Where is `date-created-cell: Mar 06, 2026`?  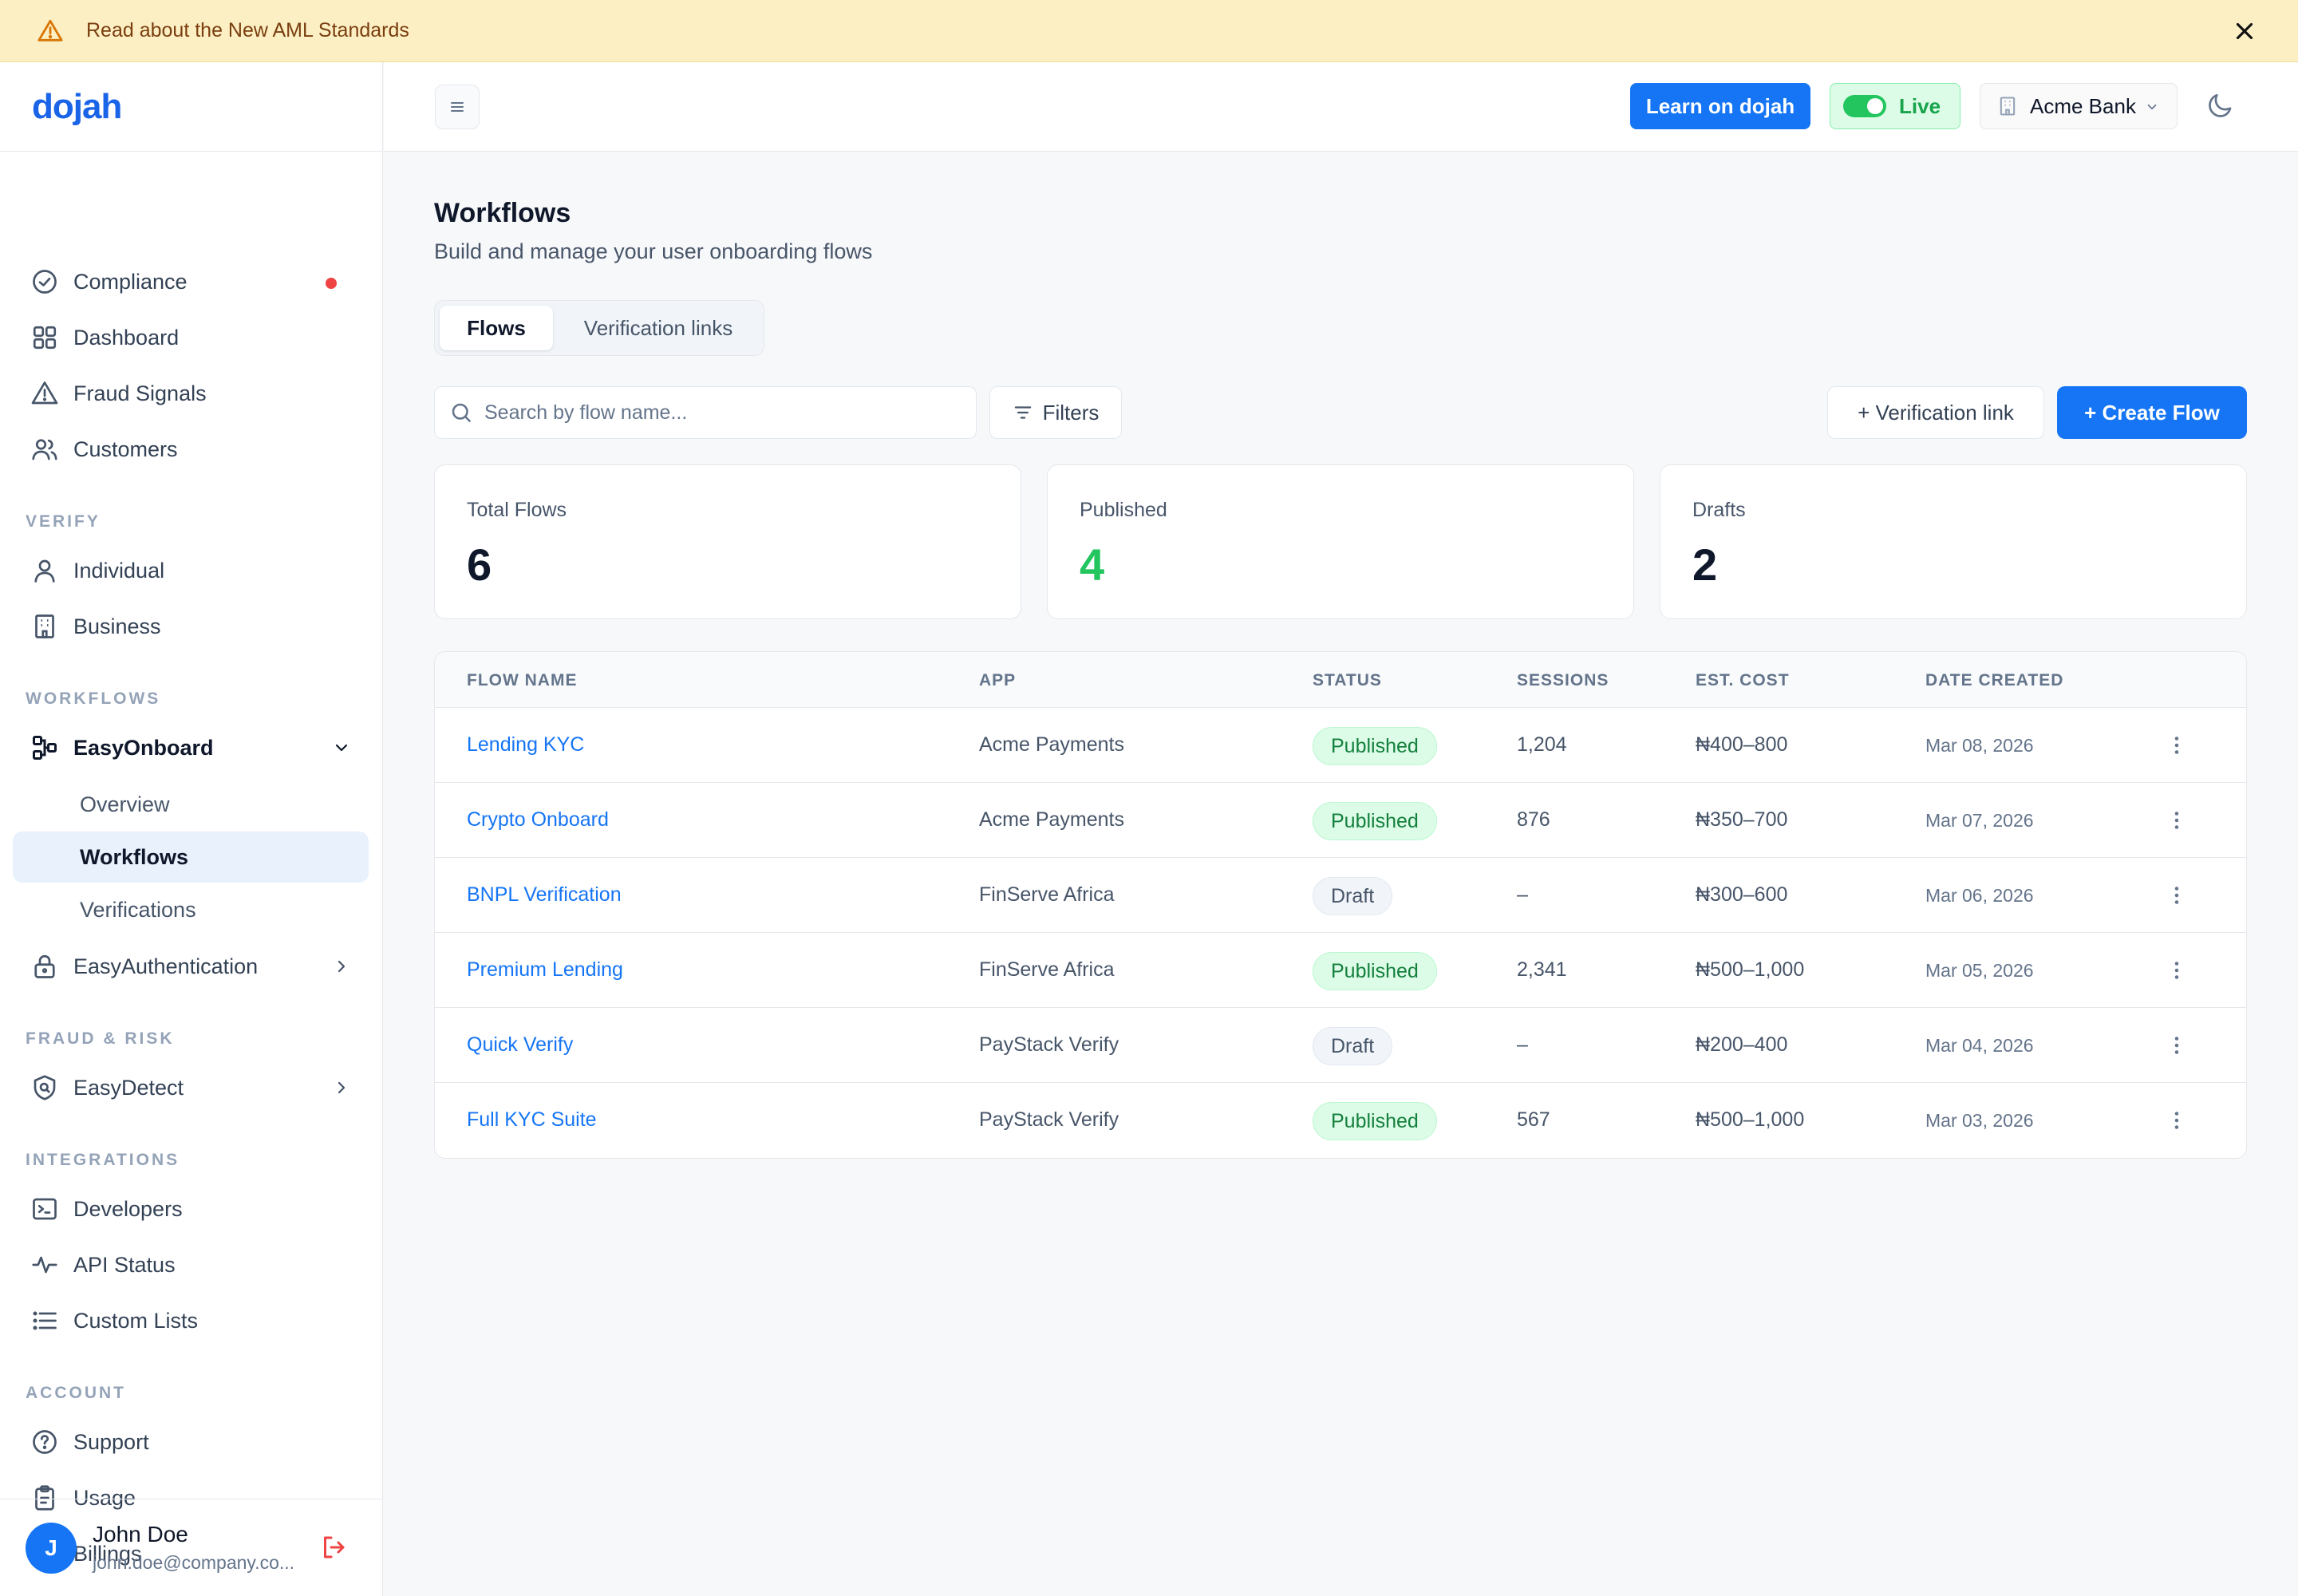 date-created-cell: Mar 06, 2026 is located at coordinates (1980, 895).